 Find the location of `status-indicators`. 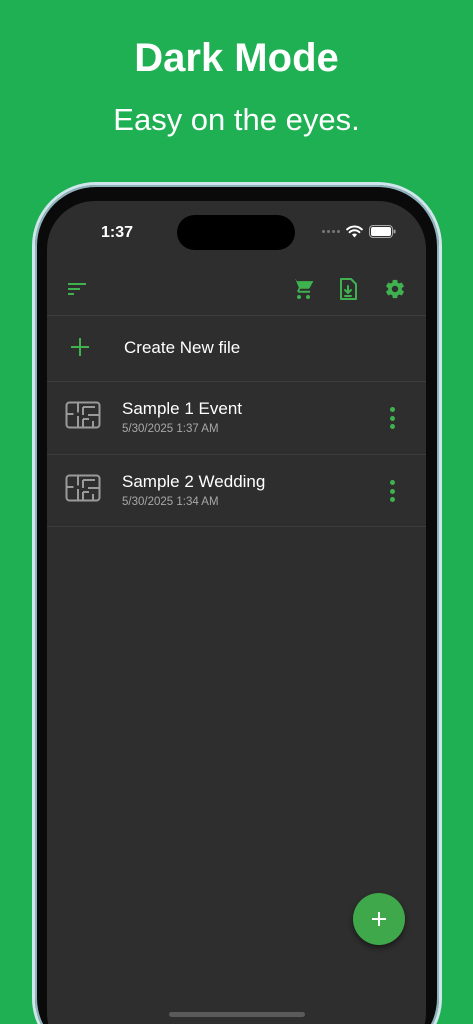

status-indicators is located at coordinates (359, 231).